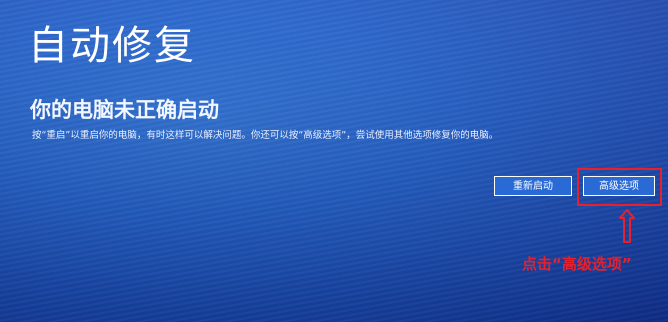 This screenshot has width=668, height=322. What do you see at coordinates (124, 110) in the screenshot?
I see `page-subtitle: 你的电脑未正确启动` at bounding box center [124, 110].